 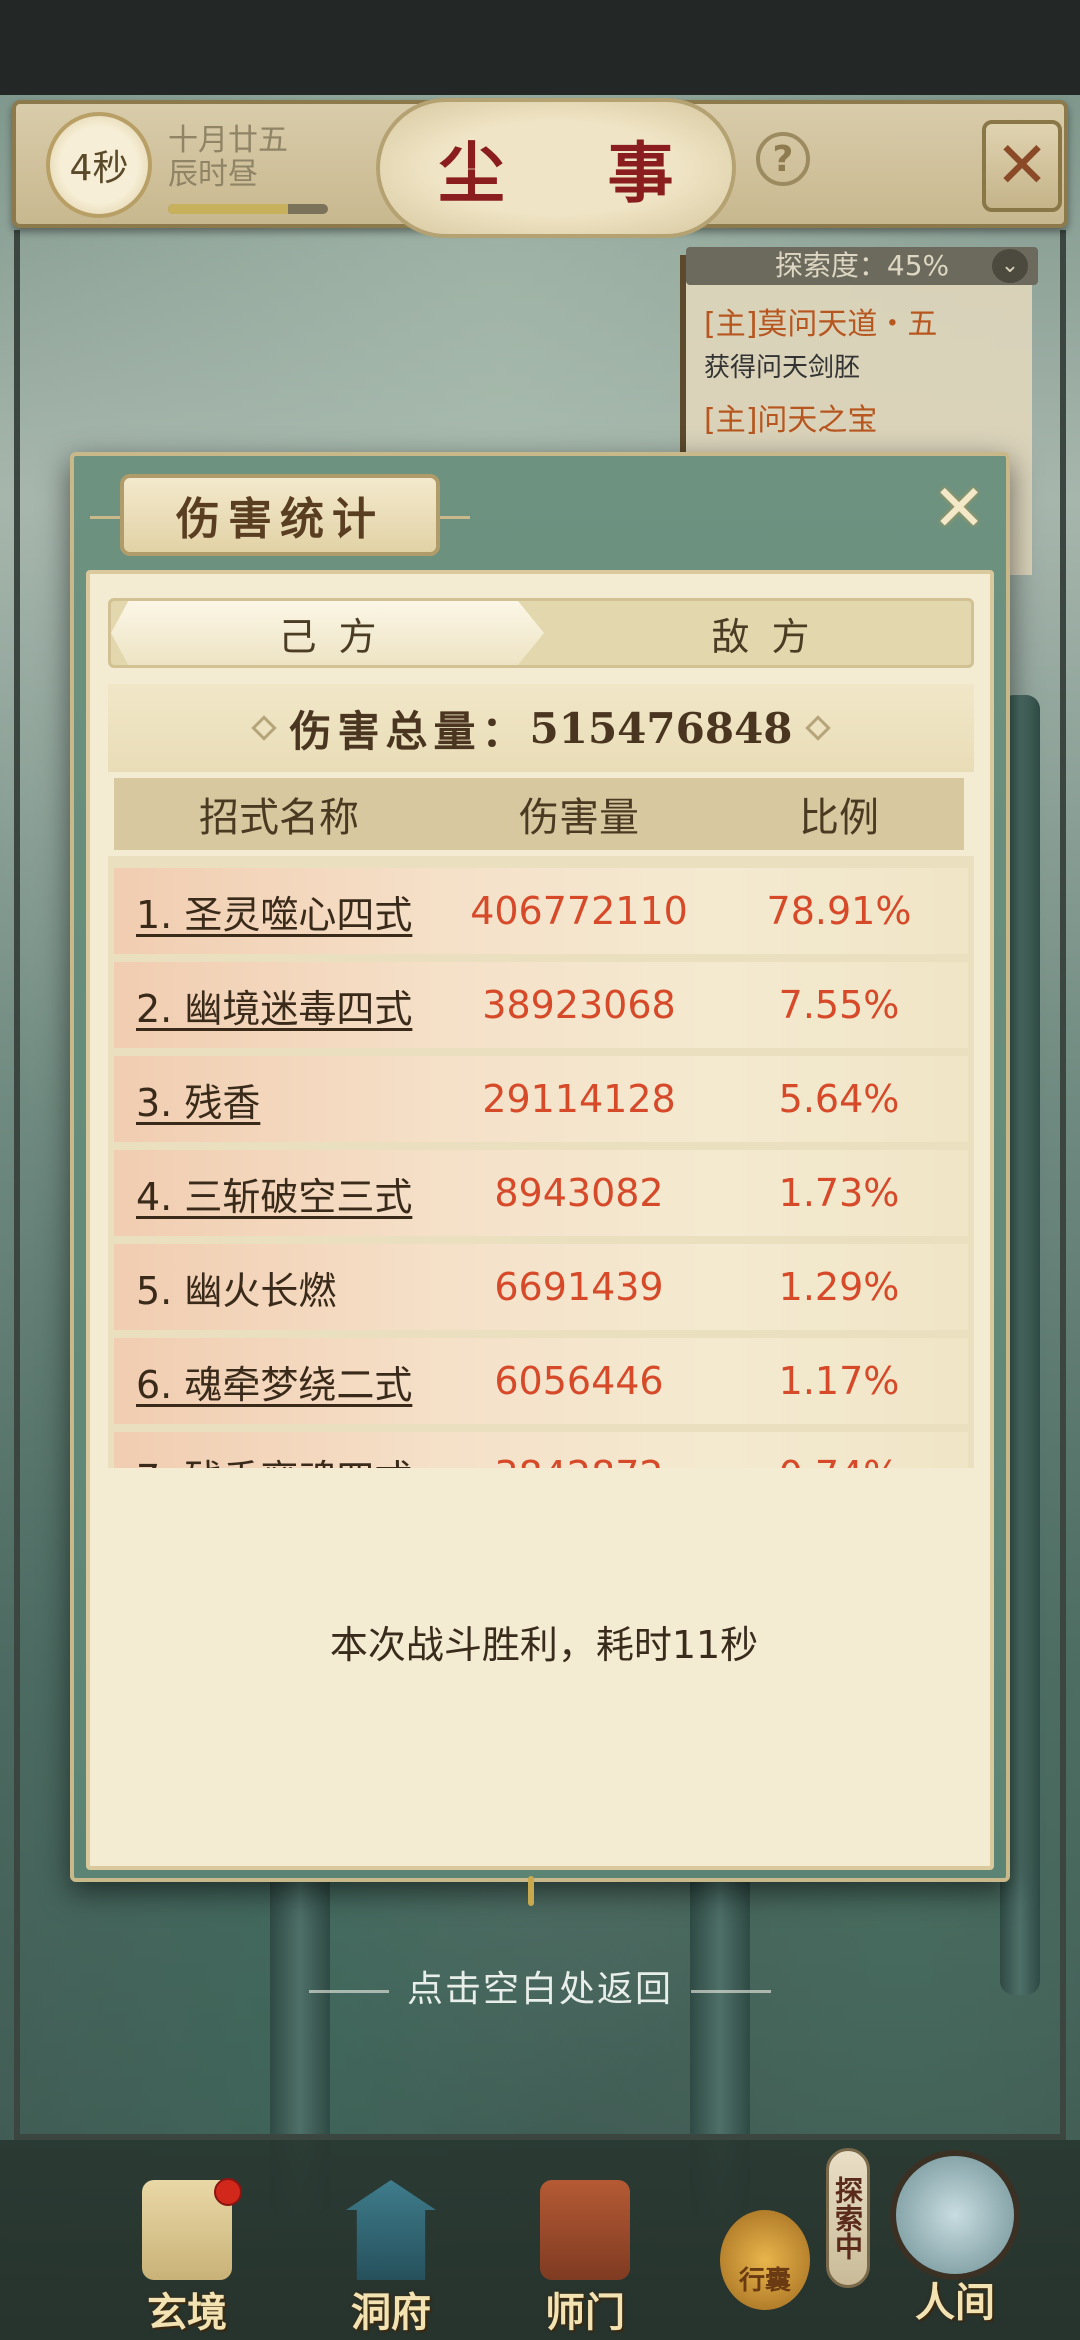 What do you see at coordinates (579, 1287) in the screenshot?
I see `damage-value: 6691439` at bounding box center [579, 1287].